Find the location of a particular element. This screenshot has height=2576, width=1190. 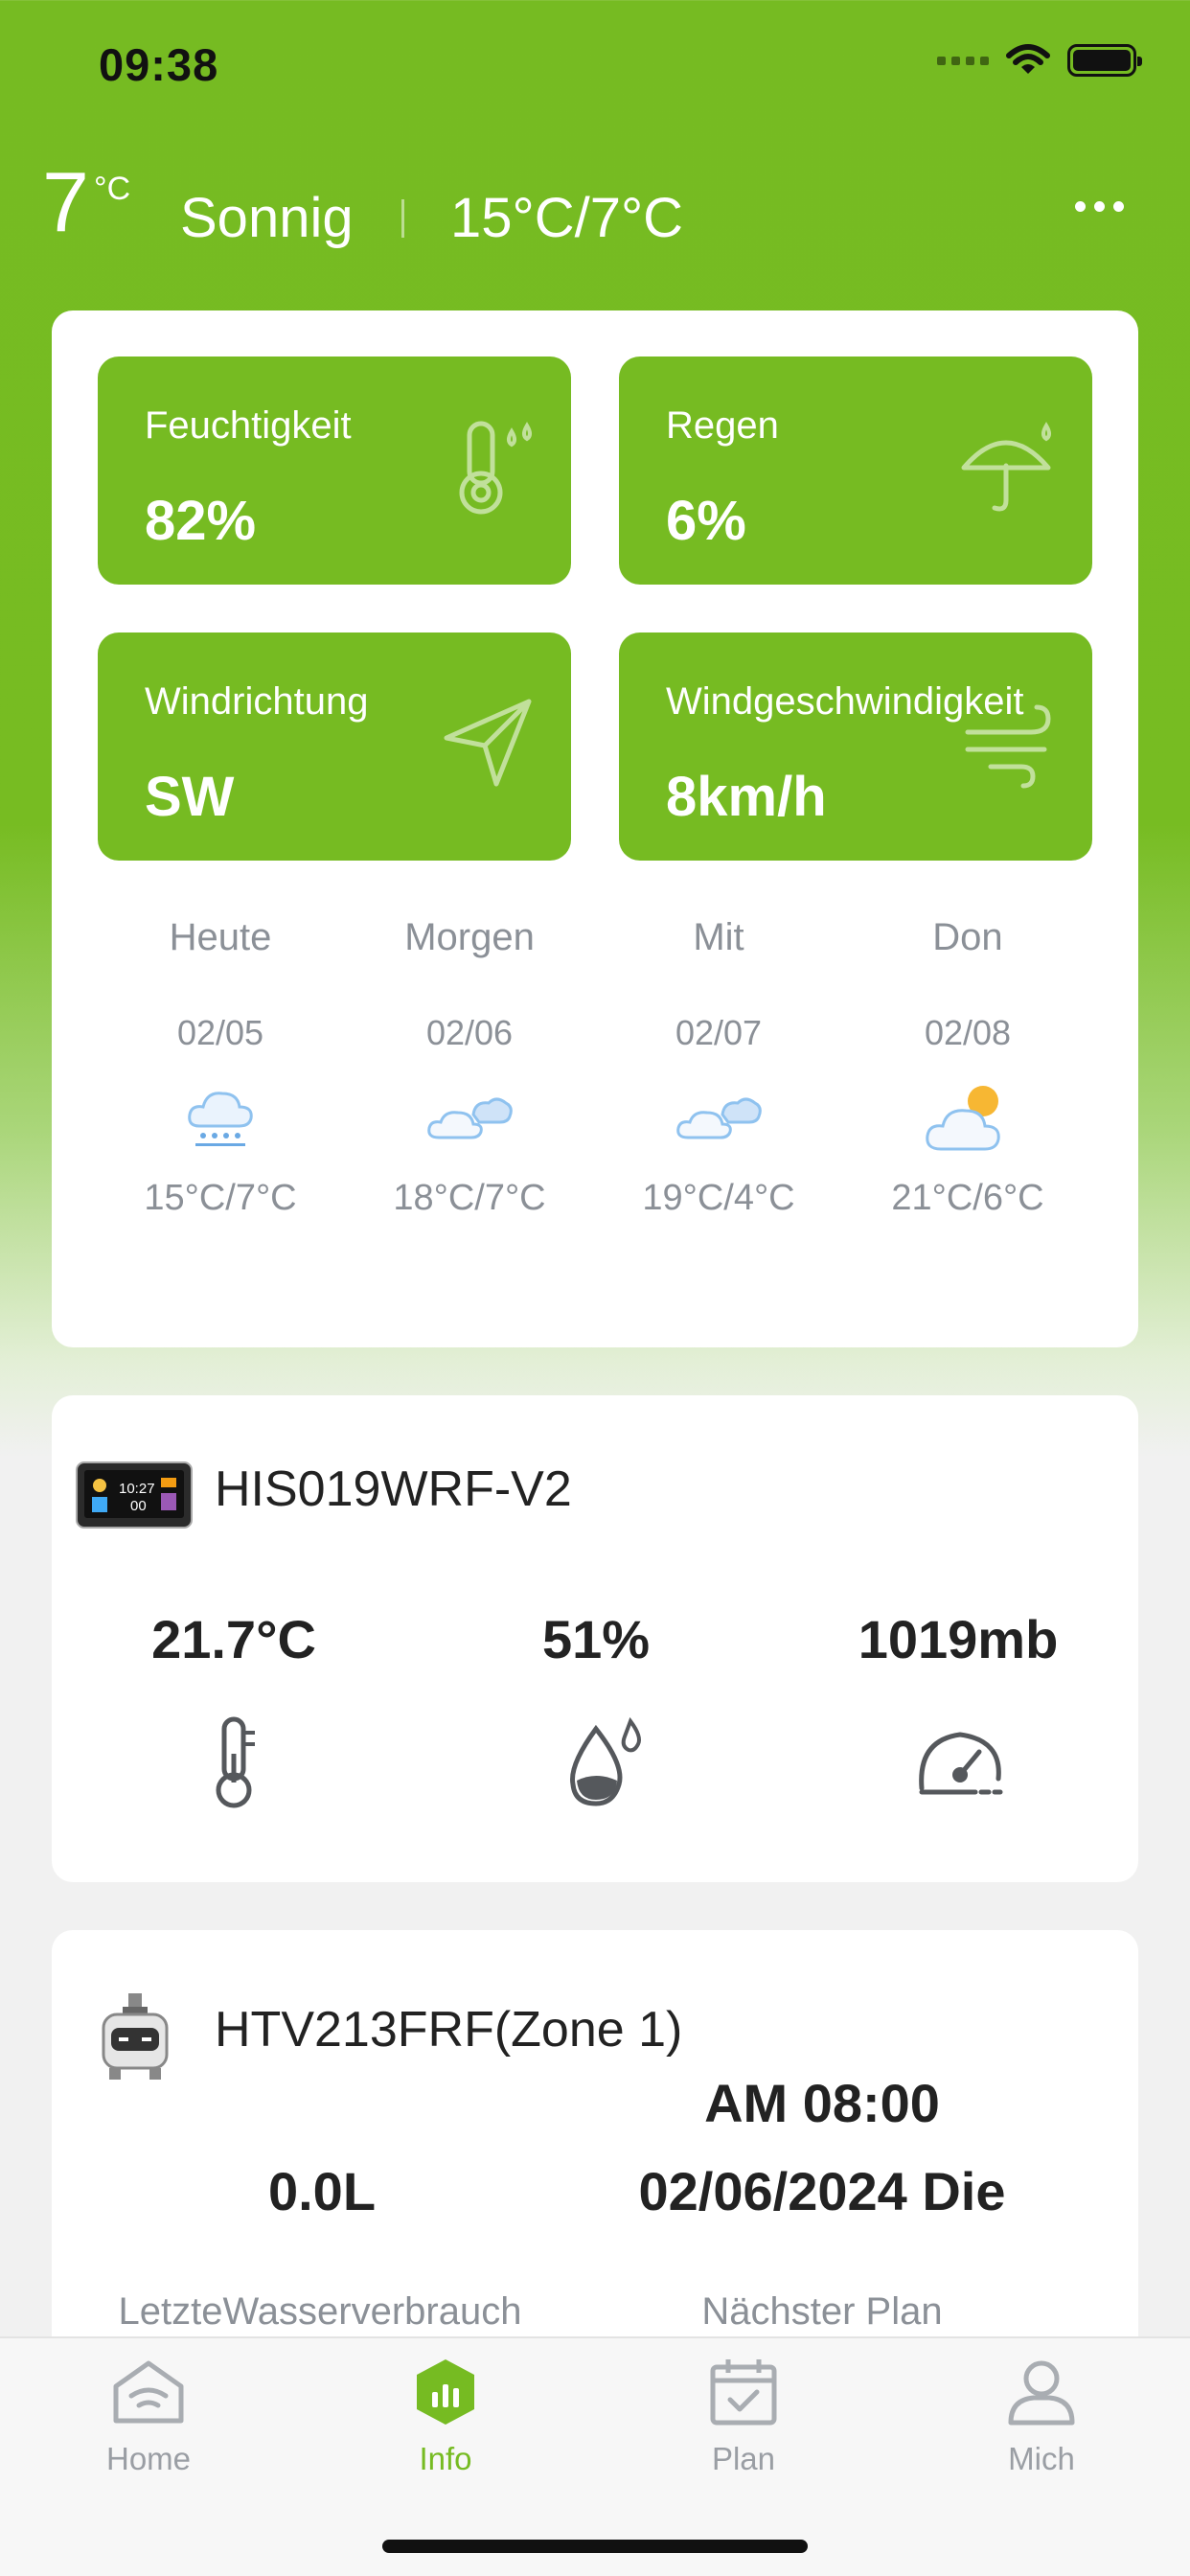

tile-label: Regen is located at coordinates (723, 425).